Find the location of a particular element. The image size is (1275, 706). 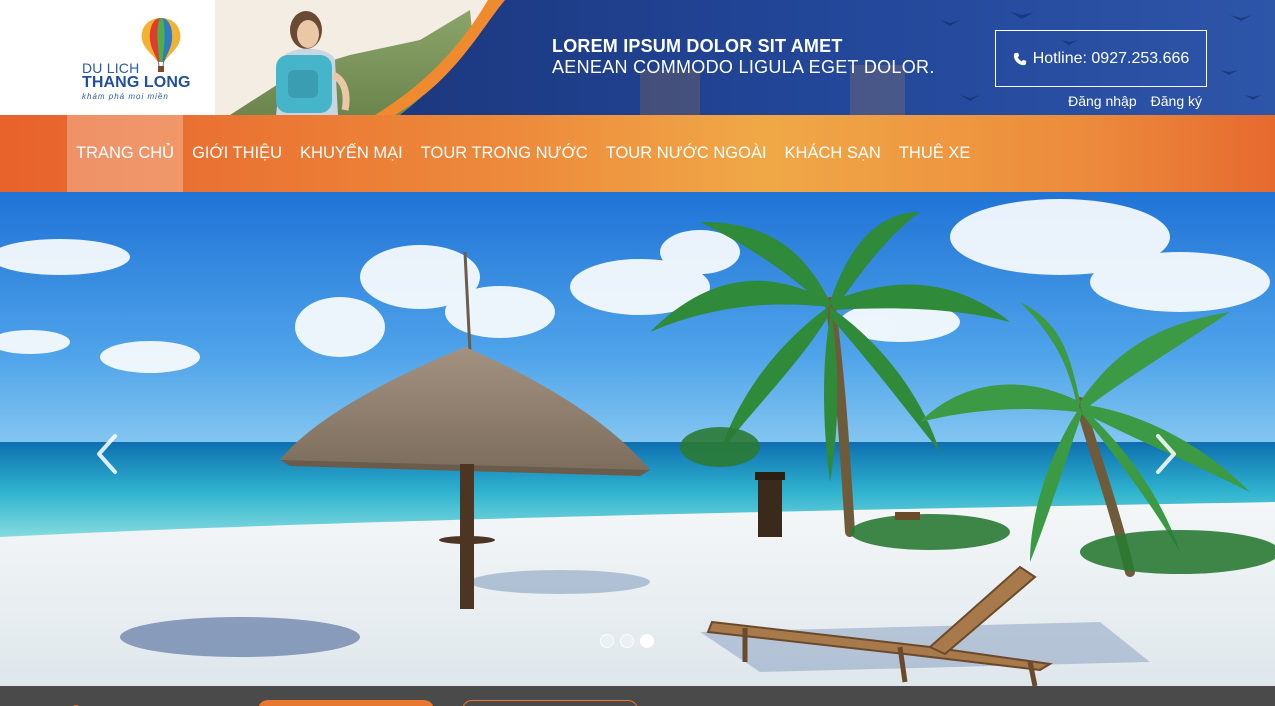

hotline-box: Hotline: 0927.253.666 is located at coordinates (1101, 58).